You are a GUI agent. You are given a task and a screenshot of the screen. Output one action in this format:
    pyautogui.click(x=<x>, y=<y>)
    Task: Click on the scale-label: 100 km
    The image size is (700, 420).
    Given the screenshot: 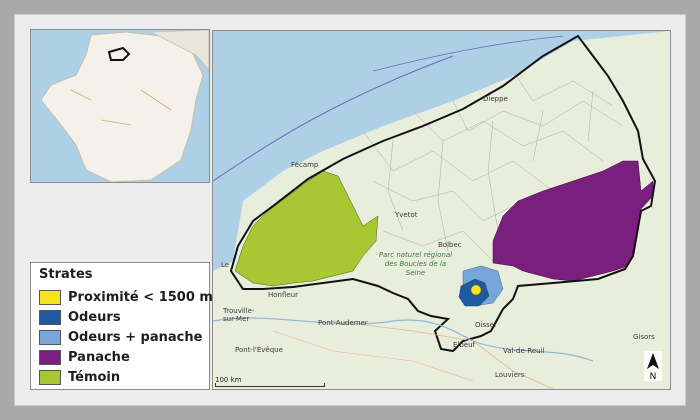 What is the action you would take?
    pyautogui.click(x=228, y=380)
    